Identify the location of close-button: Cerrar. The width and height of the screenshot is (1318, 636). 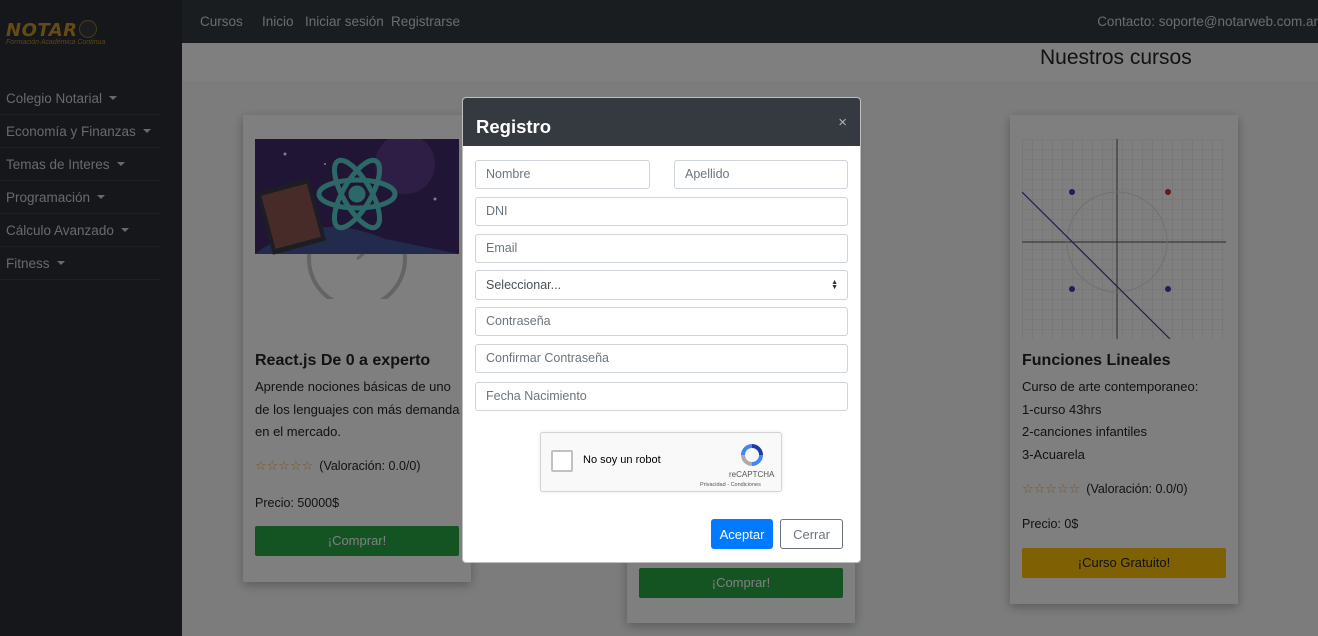
(811, 534).